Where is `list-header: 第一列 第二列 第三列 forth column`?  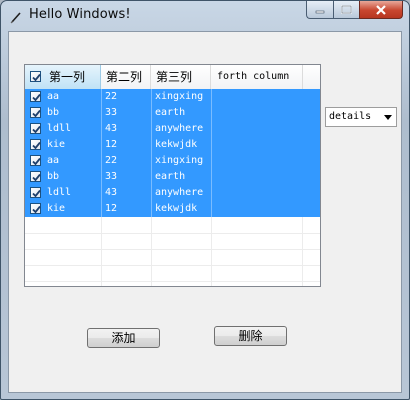 list-header: 第一列 第二列 第三列 forth column is located at coordinates (172, 77).